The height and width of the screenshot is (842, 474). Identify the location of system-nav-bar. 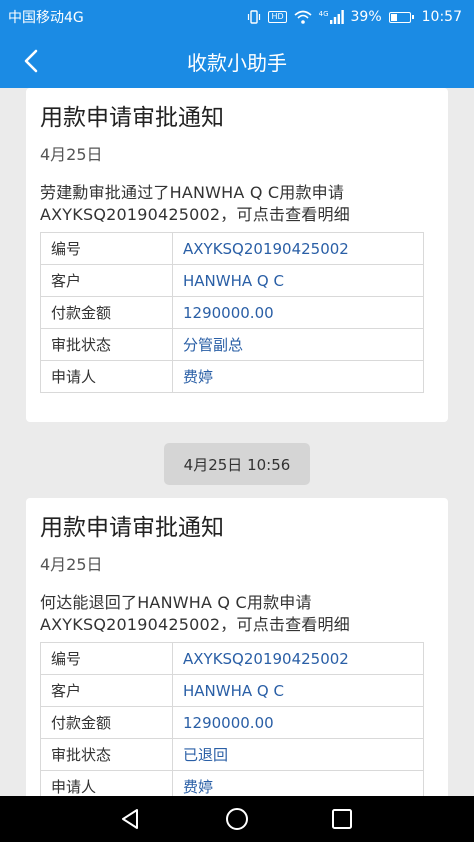
(237, 819).